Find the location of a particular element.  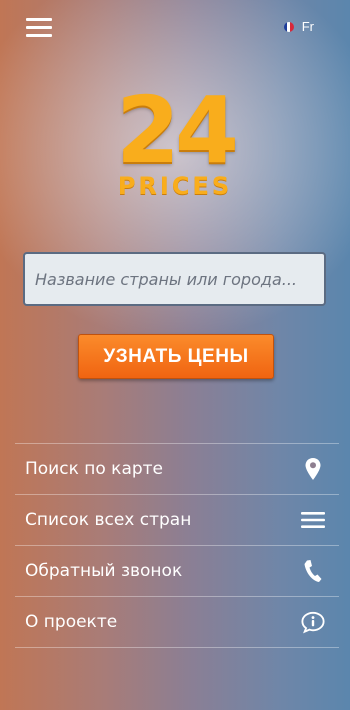

get-prices-button: УЗНАТЬ ЦЕНЫ is located at coordinates (176, 356).